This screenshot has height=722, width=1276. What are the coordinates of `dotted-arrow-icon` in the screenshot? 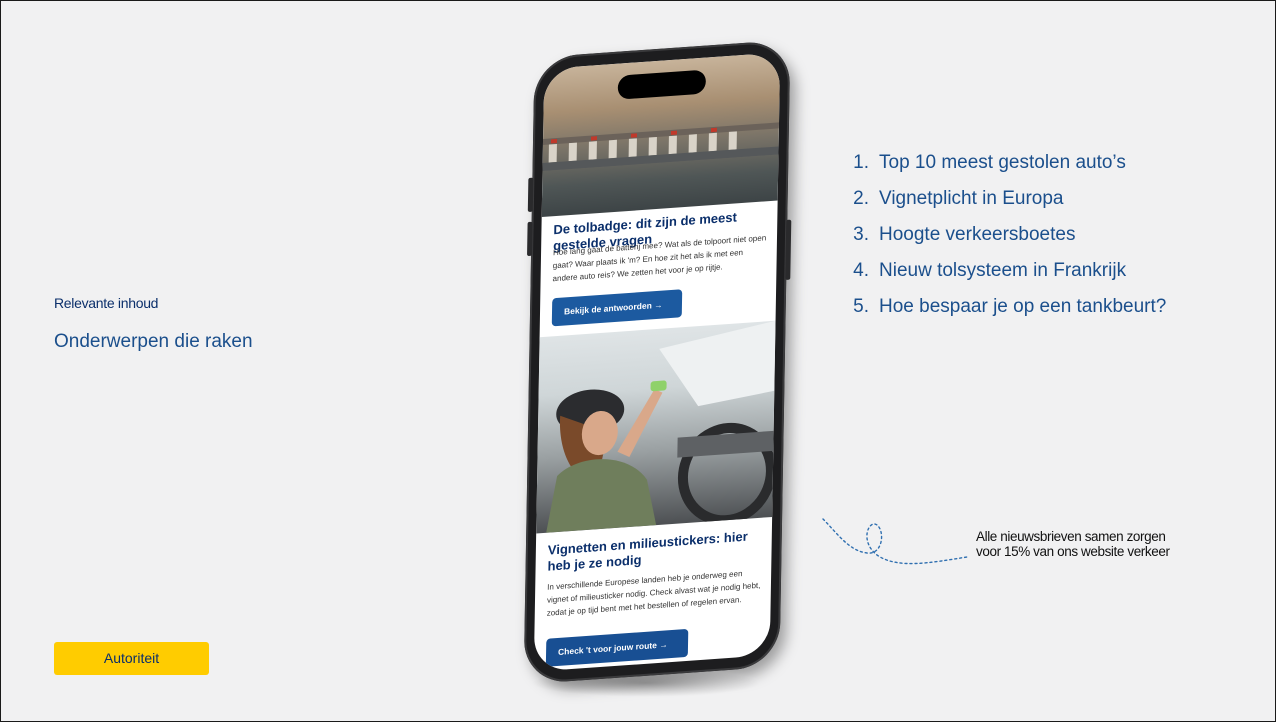 It's located at (895, 541).